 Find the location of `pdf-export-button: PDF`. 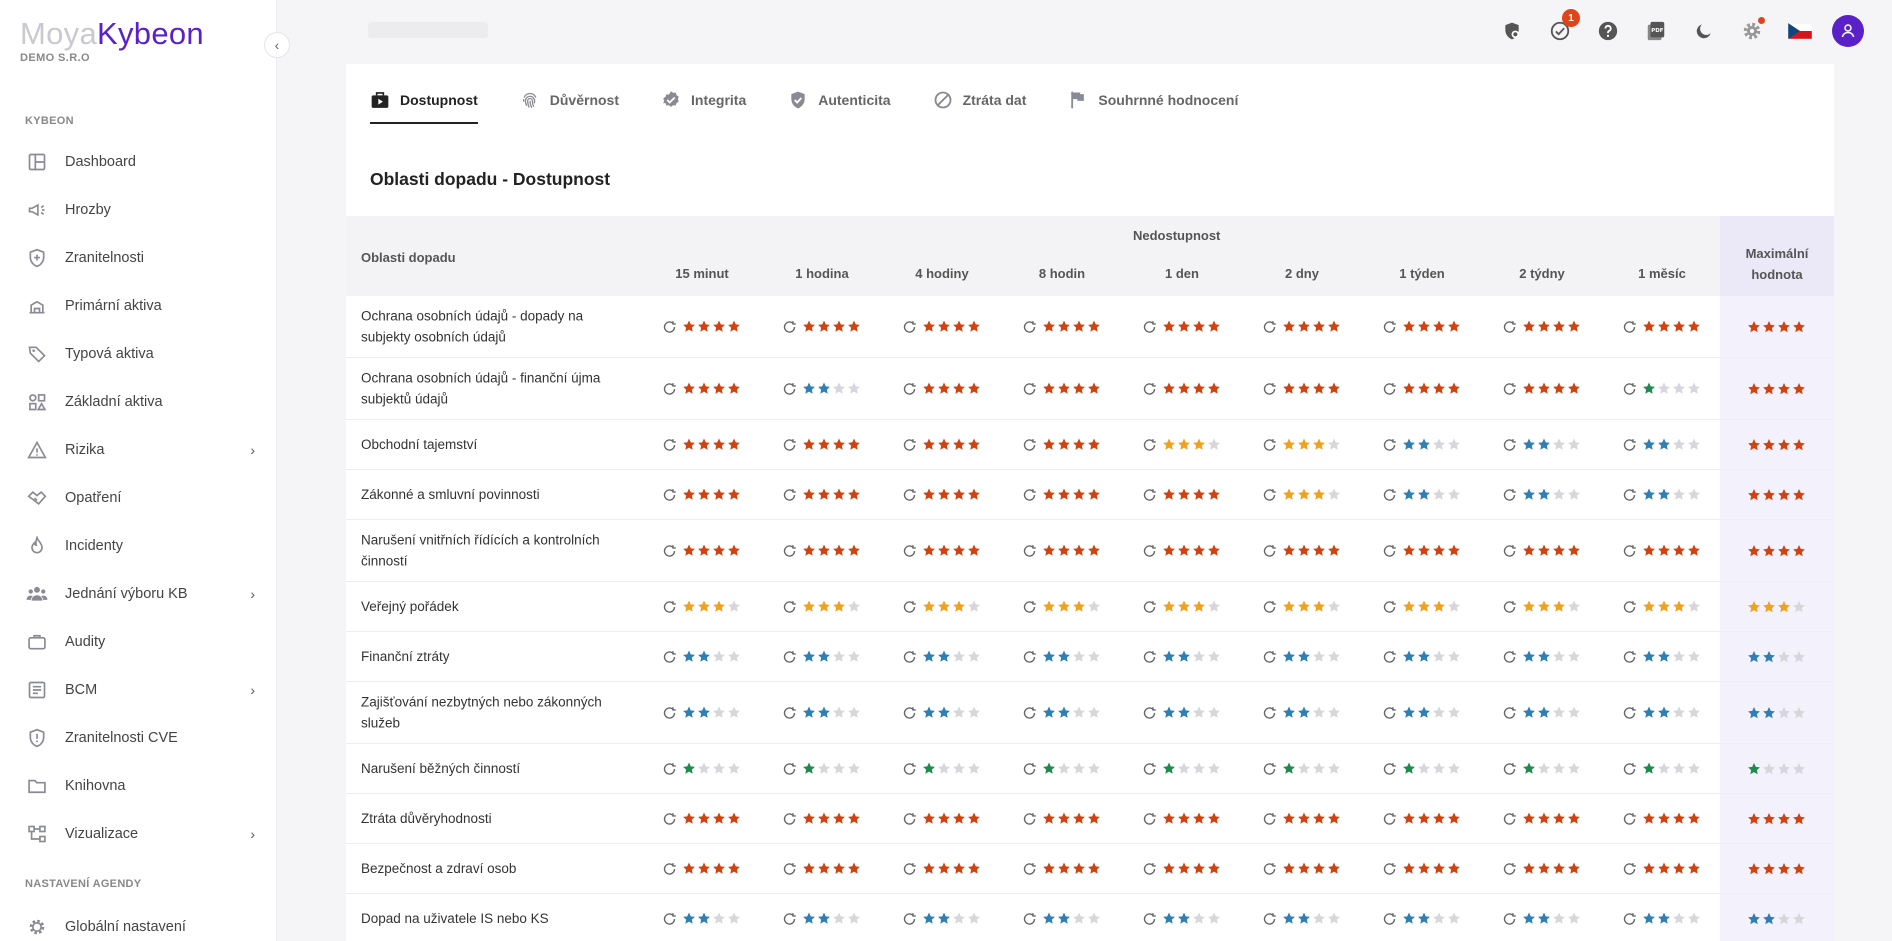

pdf-export-button: PDF is located at coordinates (1656, 31).